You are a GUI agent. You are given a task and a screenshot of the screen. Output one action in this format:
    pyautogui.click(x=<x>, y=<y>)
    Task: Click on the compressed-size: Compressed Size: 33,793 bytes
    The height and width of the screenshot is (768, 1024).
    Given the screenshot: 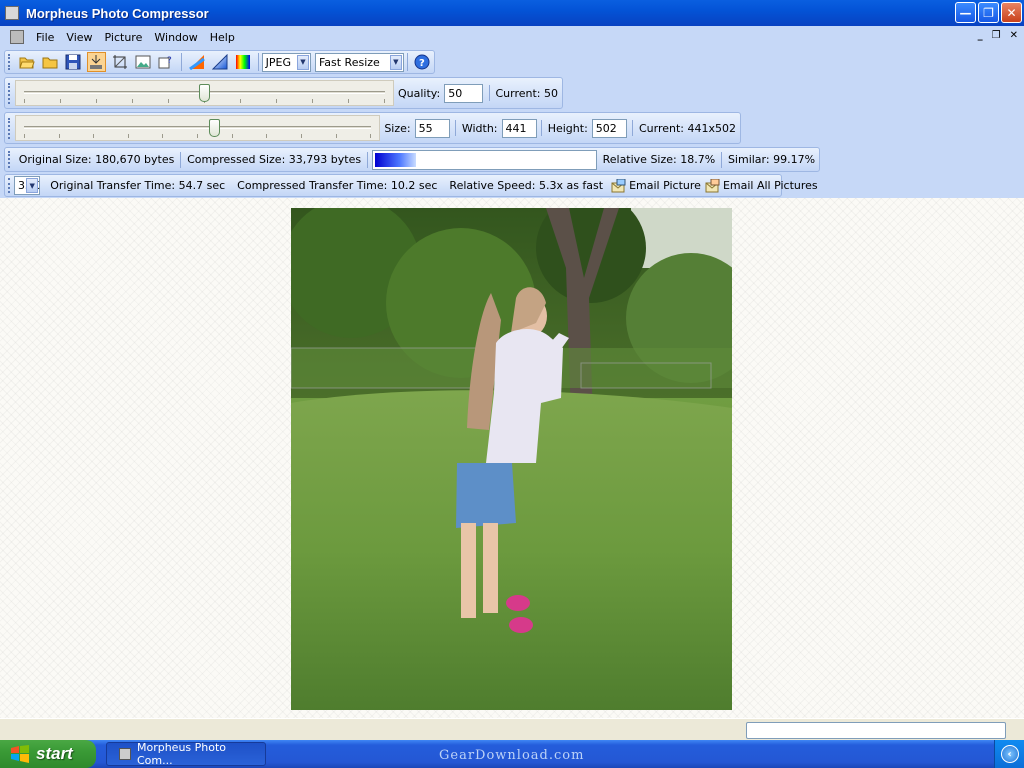 What is the action you would take?
    pyautogui.click(x=274, y=159)
    